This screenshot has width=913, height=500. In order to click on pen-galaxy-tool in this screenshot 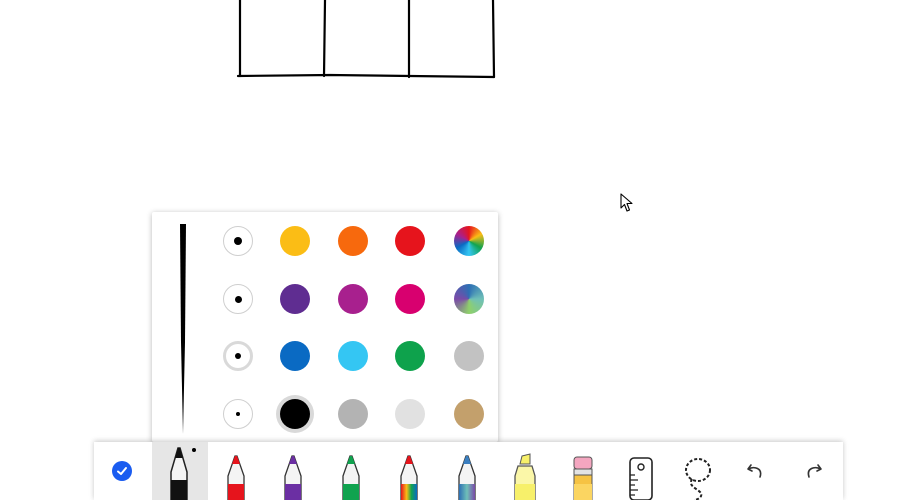, I will do `click(467, 471)`.